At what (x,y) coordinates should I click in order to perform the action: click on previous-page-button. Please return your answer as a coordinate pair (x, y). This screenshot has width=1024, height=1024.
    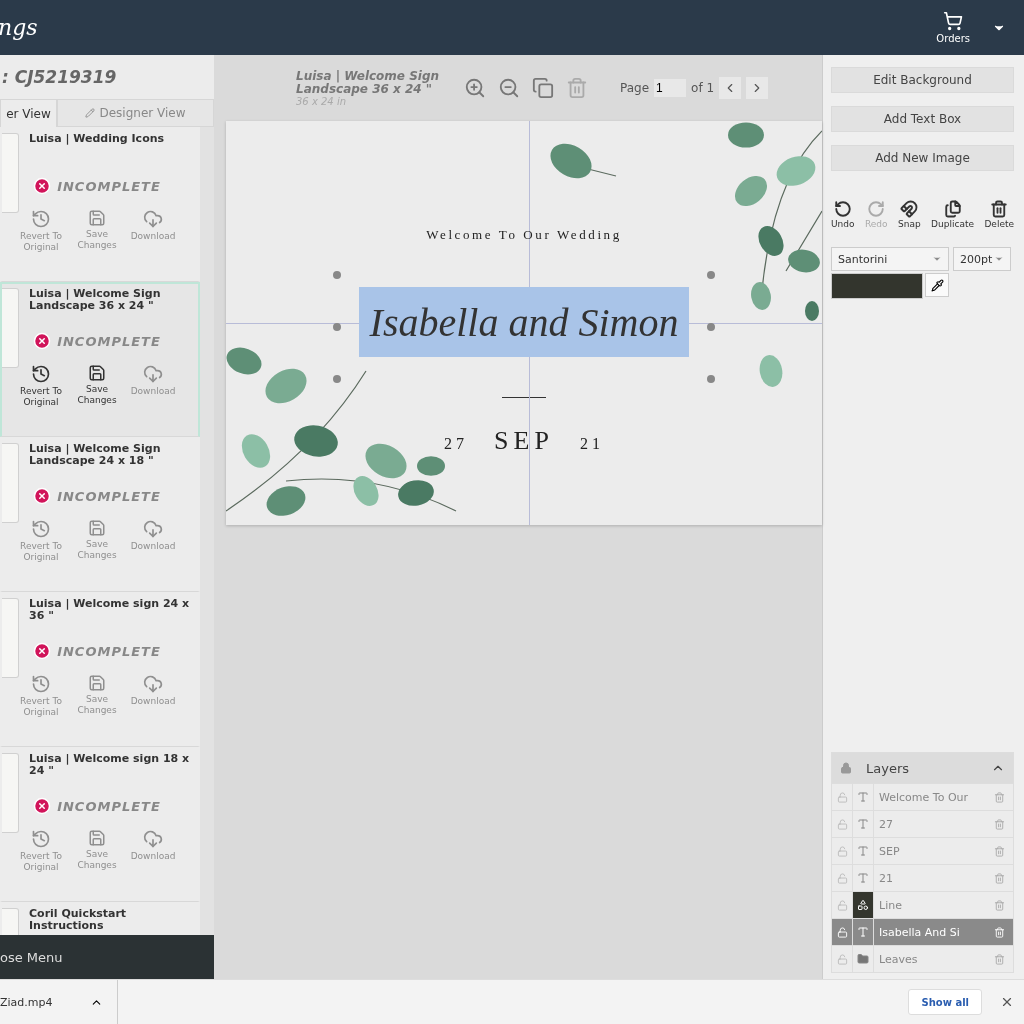
    Looking at the image, I should click on (730, 88).